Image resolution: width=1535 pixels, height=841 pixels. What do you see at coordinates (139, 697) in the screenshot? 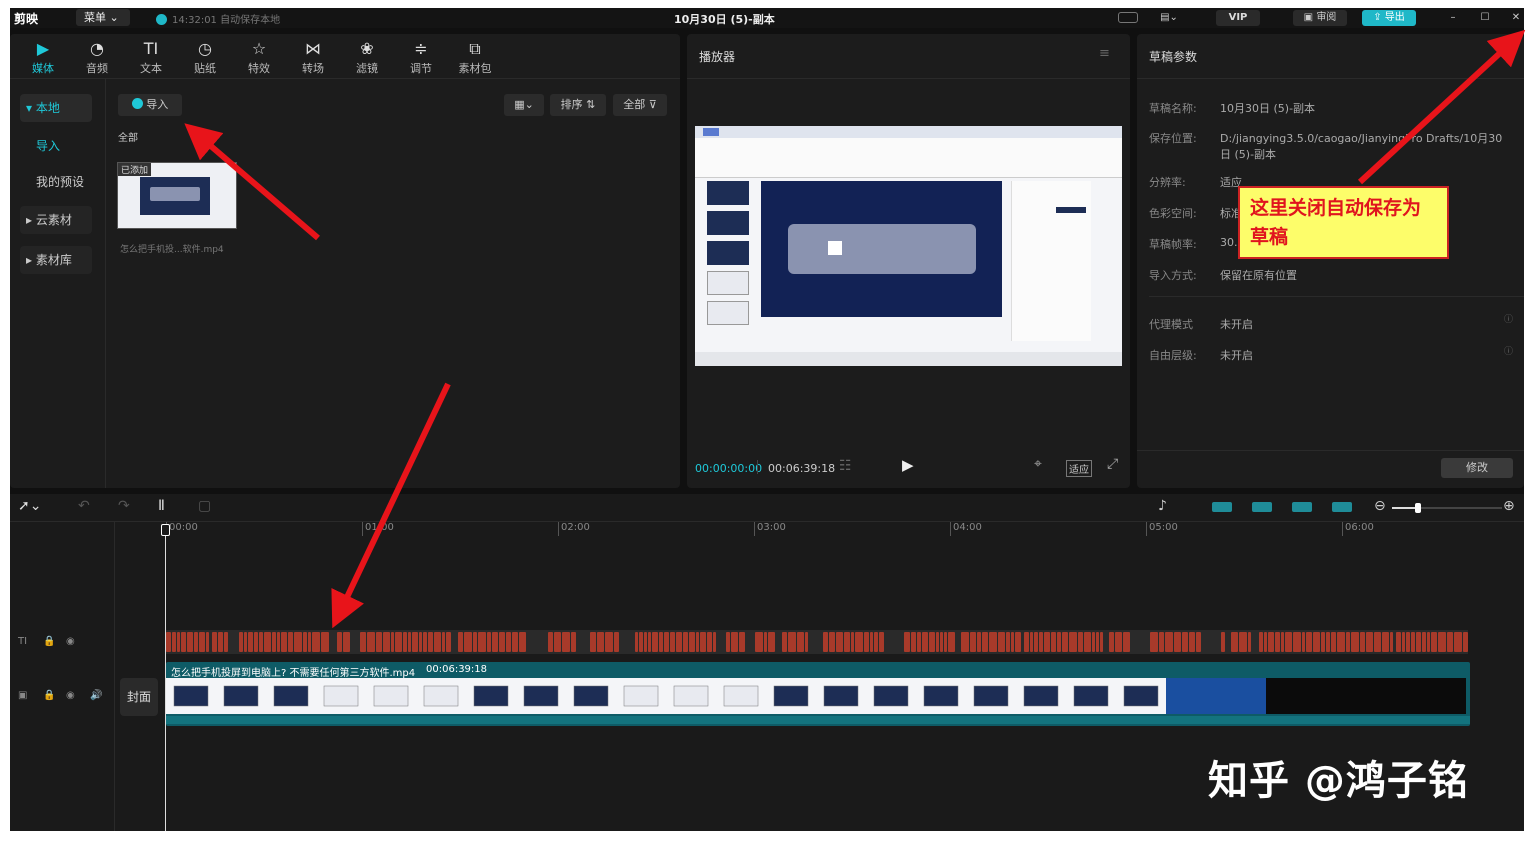
I see `cover-button: 封面` at bounding box center [139, 697].